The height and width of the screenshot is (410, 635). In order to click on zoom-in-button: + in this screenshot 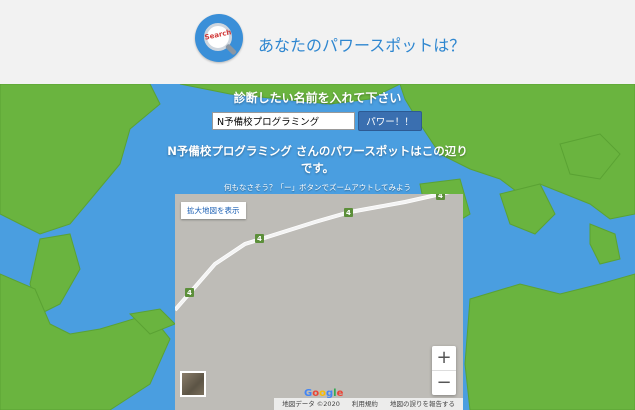, I will do `click(444, 358)`.